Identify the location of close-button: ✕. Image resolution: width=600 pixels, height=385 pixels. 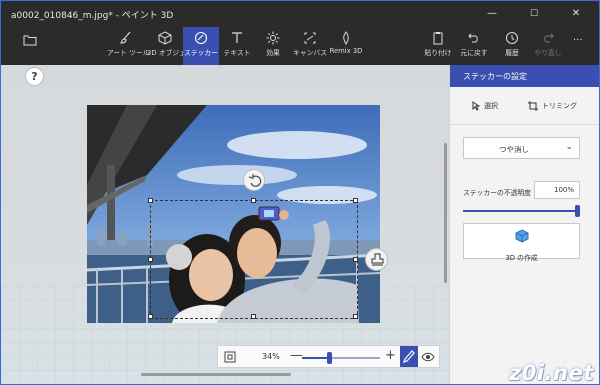
(576, 14).